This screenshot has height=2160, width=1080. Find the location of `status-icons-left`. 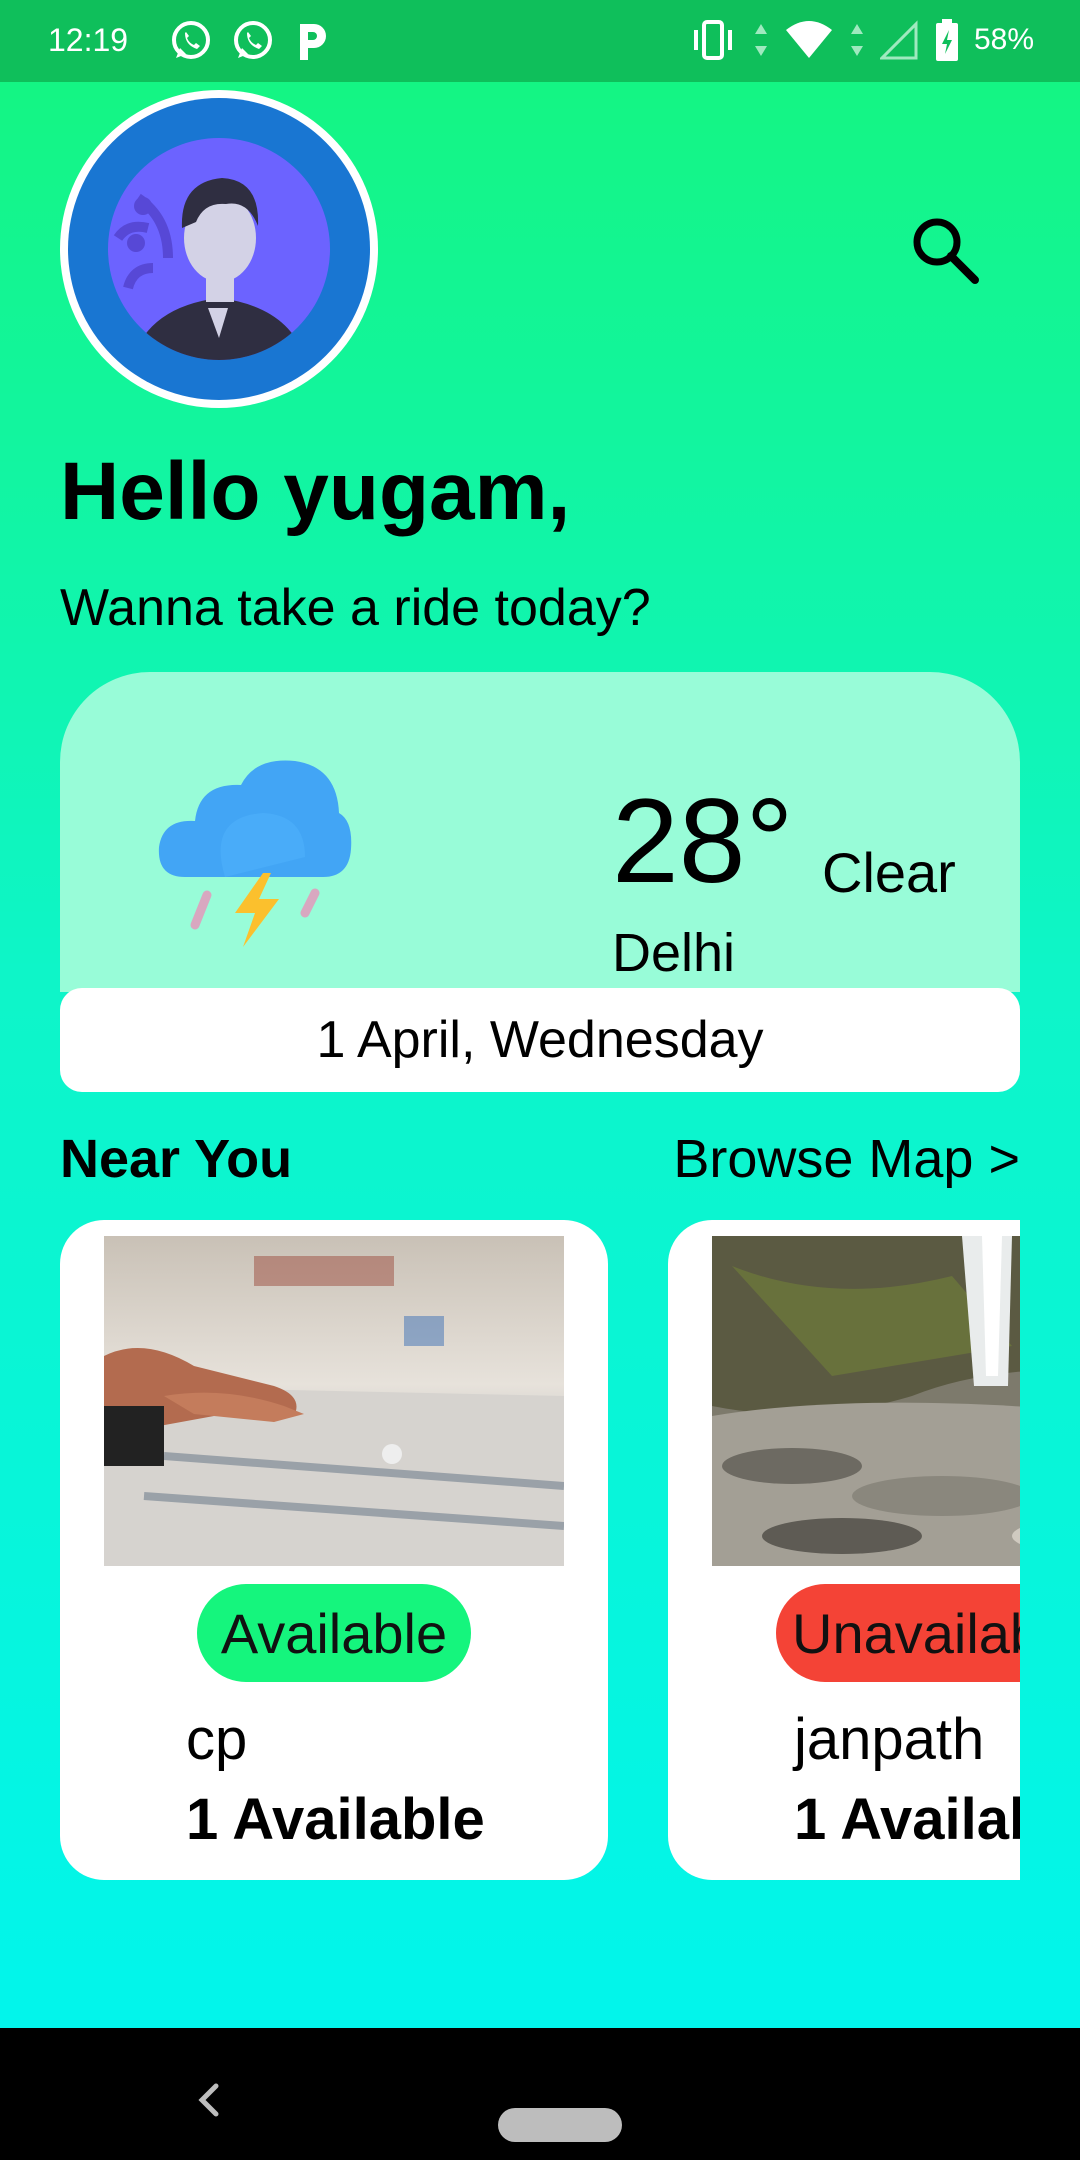

status-icons-left is located at coordinates (250, 41).